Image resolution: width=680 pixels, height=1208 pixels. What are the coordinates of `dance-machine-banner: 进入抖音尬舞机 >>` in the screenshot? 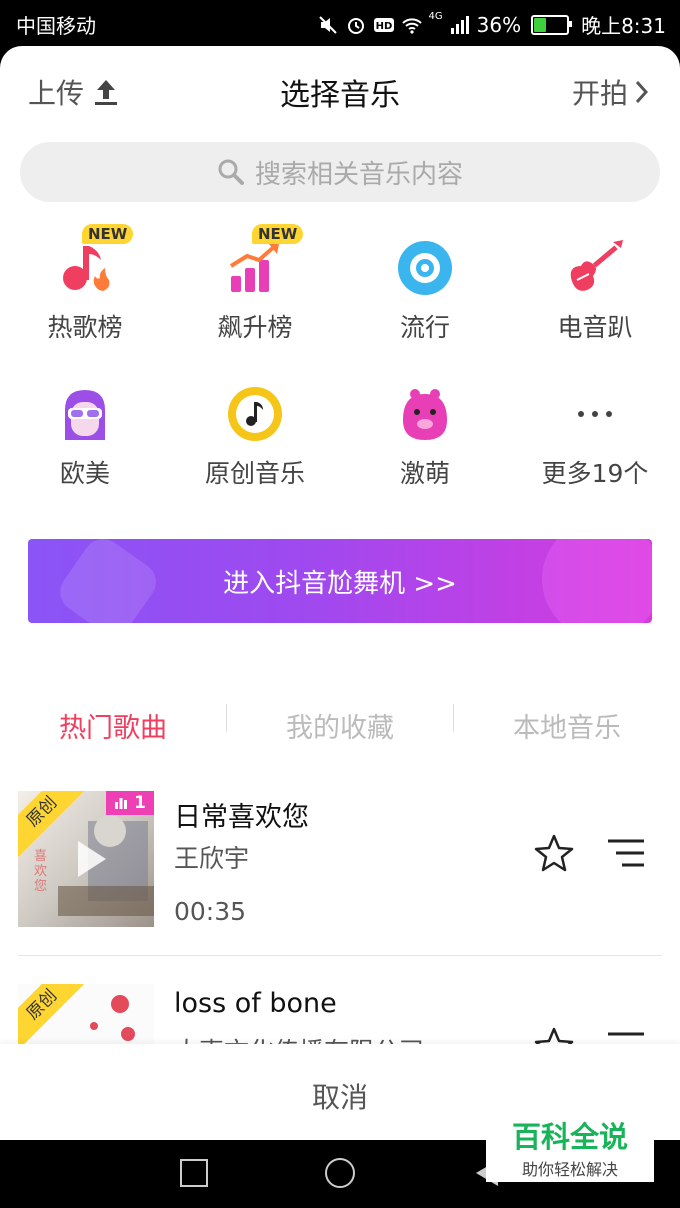 It's located at (340, 581).